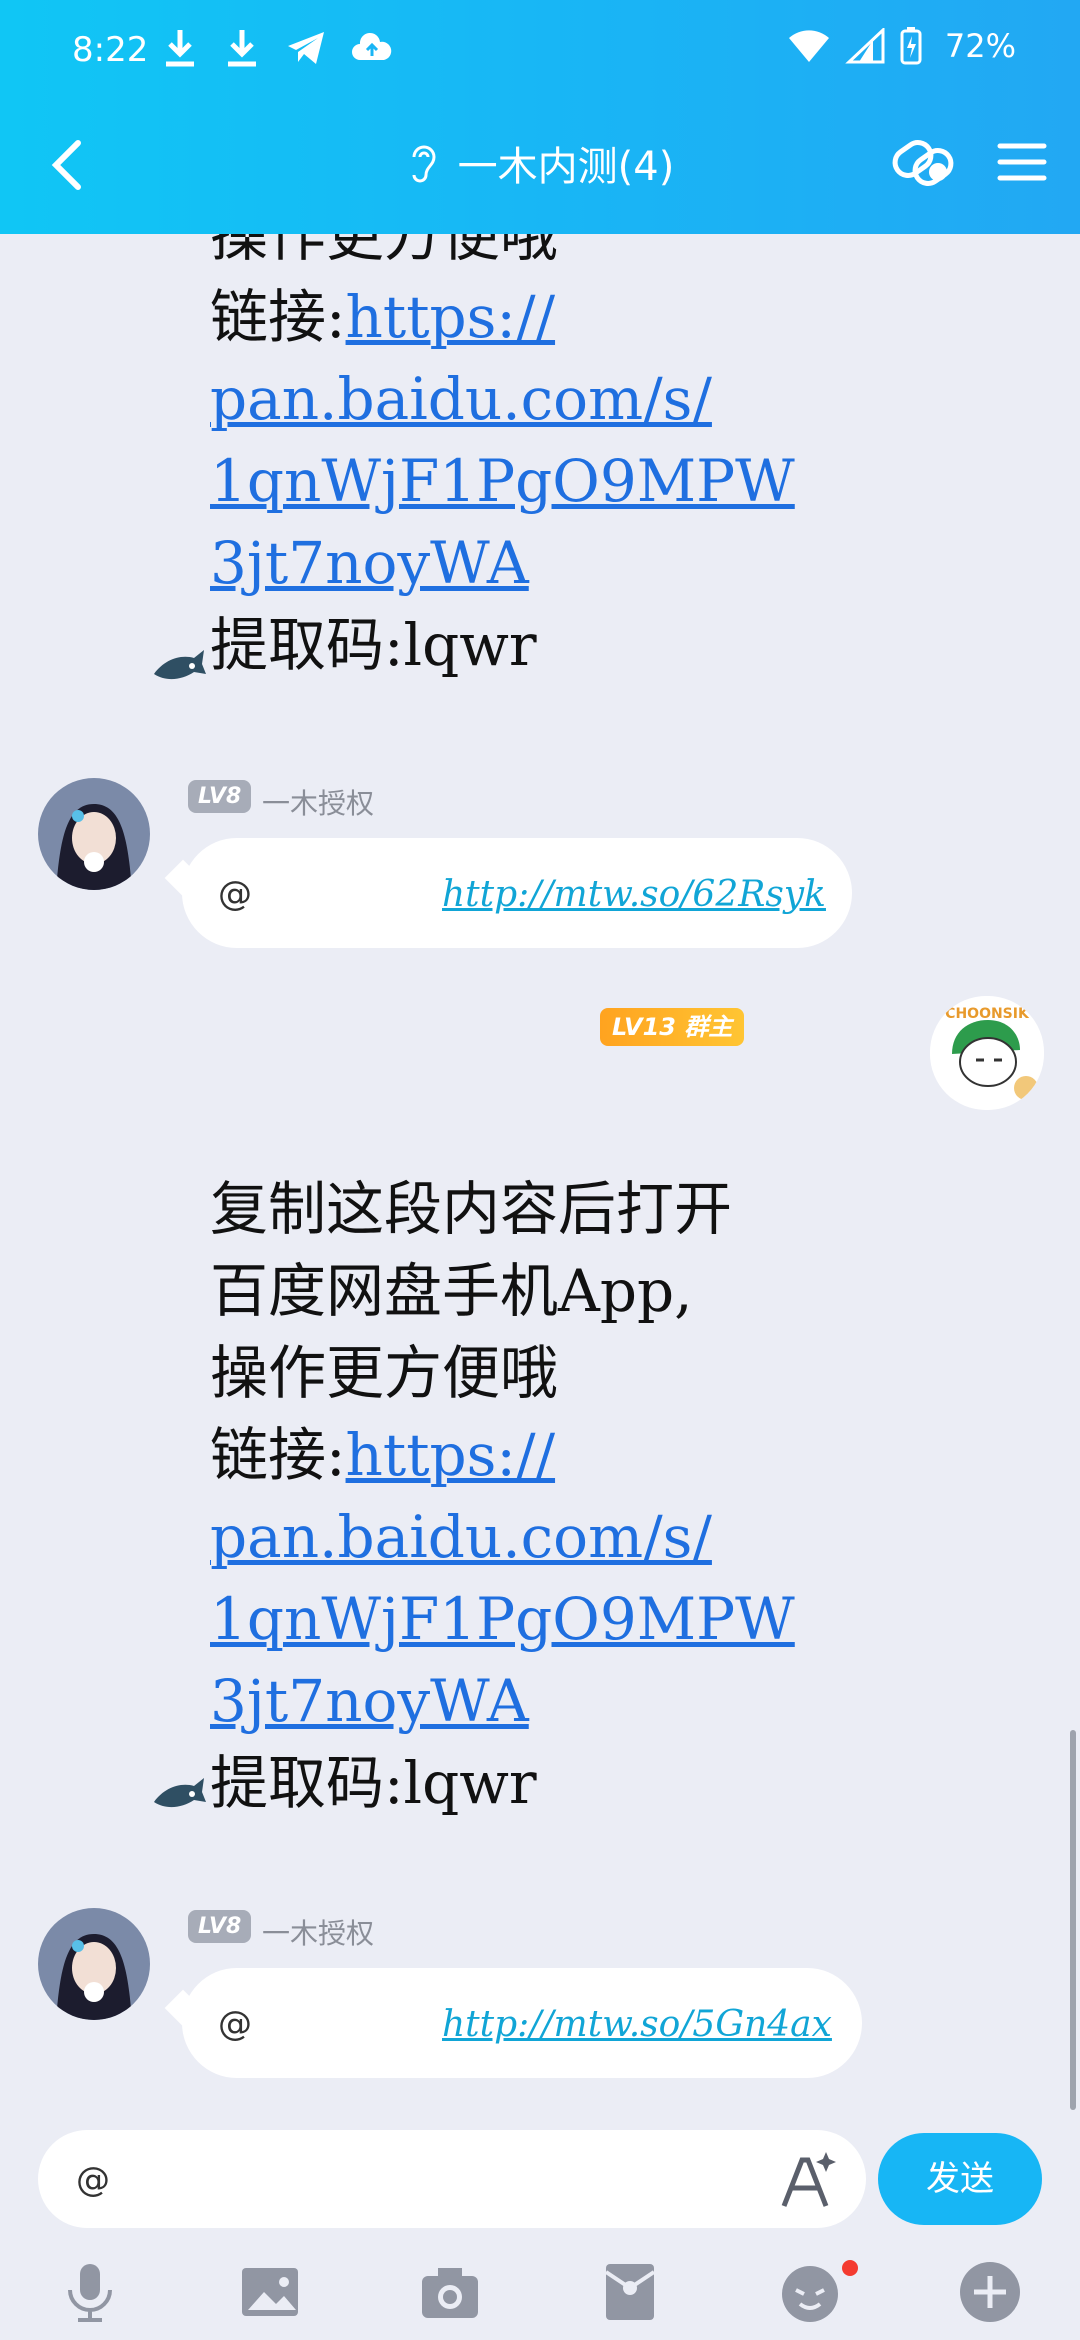  What do you see at coordinates (451, 1291) in the screenshot?
I see `message-line: 百度网盘手机App,` at bounding box center [451, 1291].